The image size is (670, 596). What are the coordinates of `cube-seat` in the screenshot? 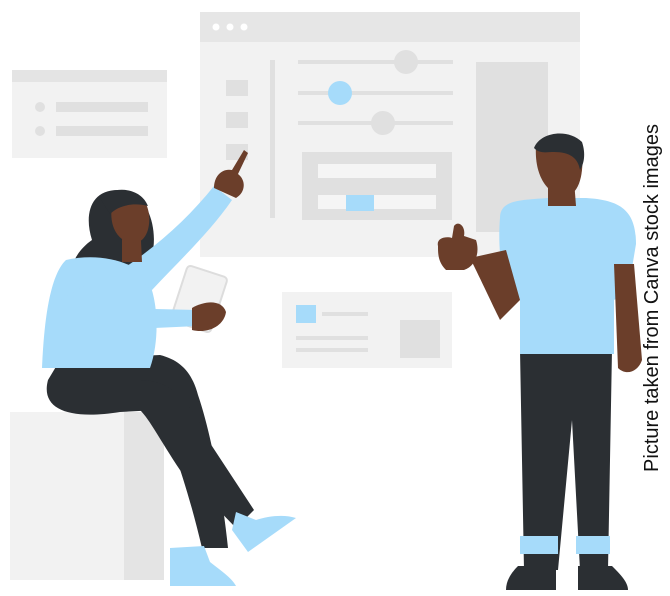 It's located at (87, 496).